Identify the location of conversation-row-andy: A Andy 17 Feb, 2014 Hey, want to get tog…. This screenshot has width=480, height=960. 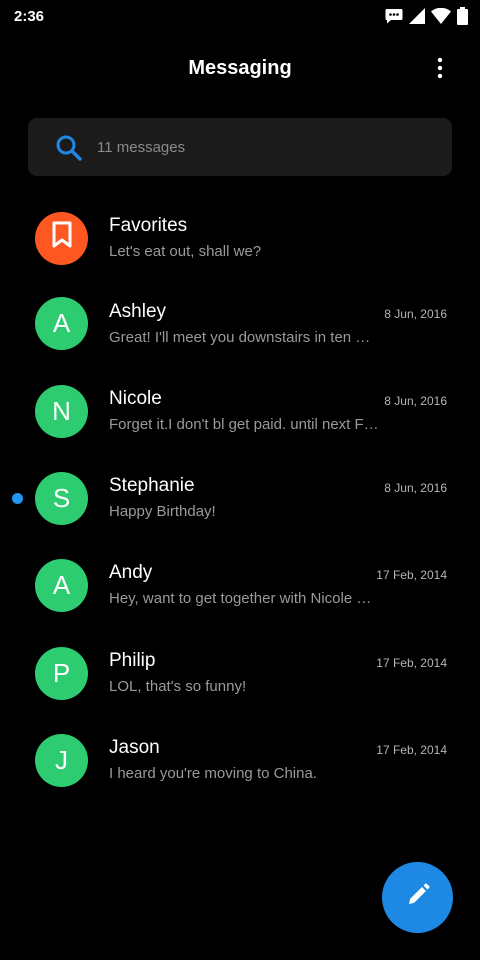
(240, 587).